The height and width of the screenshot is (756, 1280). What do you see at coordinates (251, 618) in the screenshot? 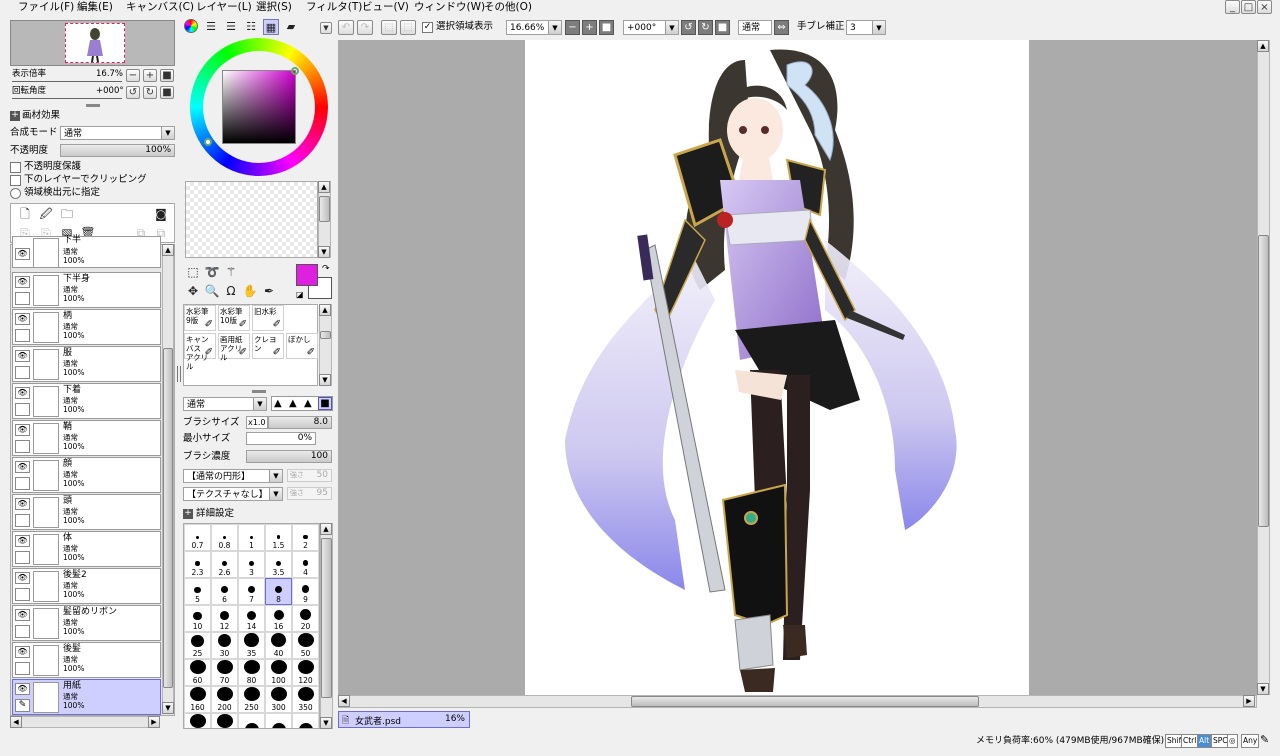
I see `brush-size-cell: 14` at bounding box center [251, 618].